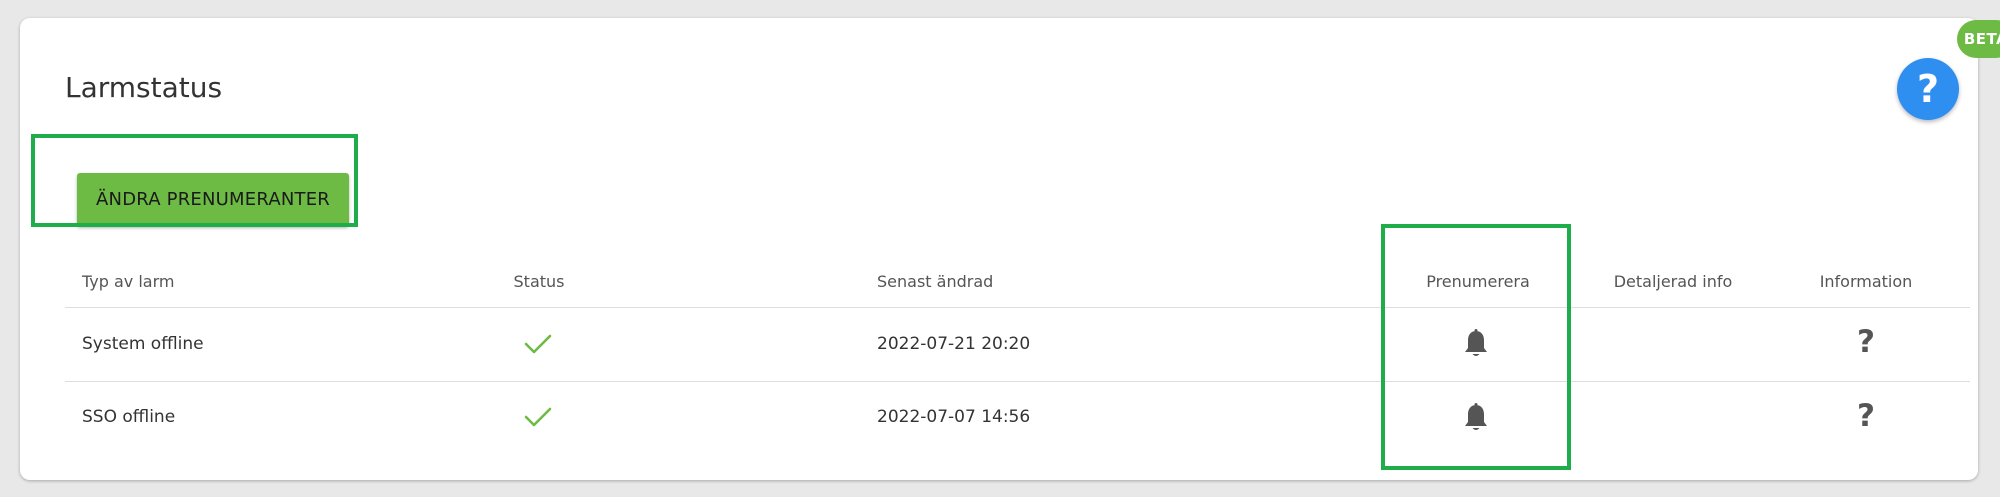 This screenshot has height=497, width=2000. What do you see at coordinates (1978, 39) in the screenshot?
I see `beta-badge: BETA` at bounding box center [1978, 39].